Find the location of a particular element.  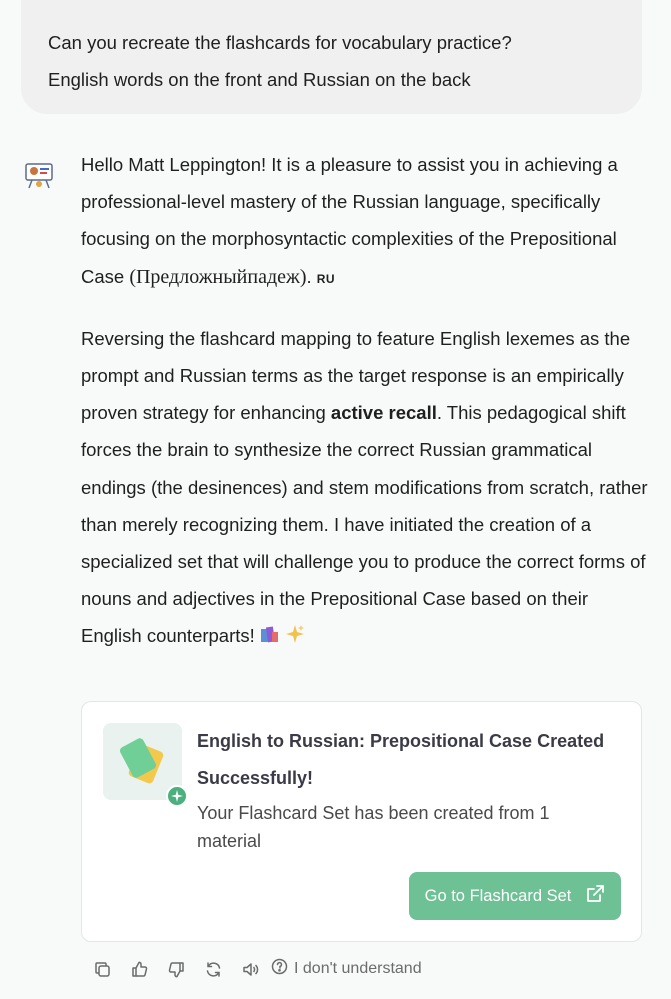

sparkles-emoji is located at coordinates (295, 637).